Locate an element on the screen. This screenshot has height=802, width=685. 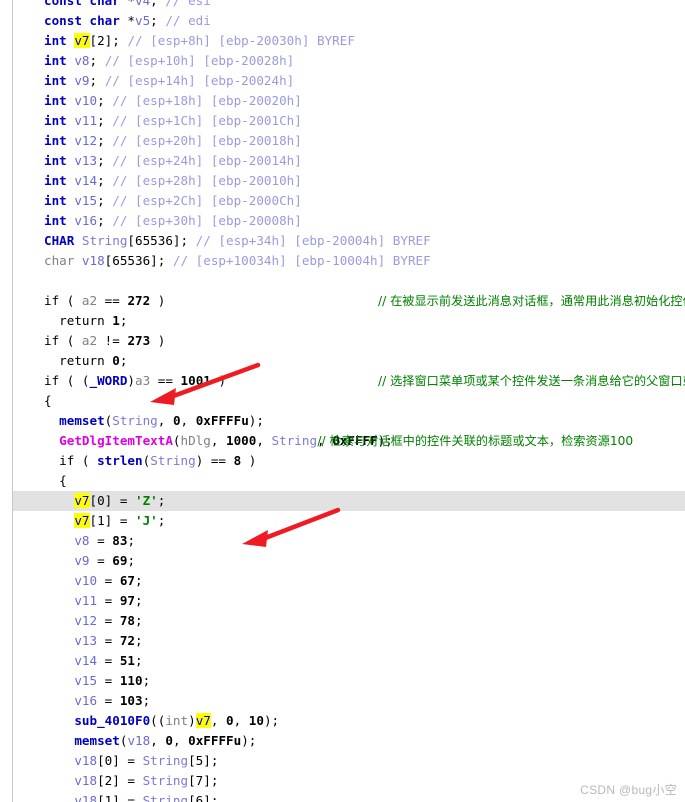
code-line: const char *v5; // edi is located at coordinates (342, 21).